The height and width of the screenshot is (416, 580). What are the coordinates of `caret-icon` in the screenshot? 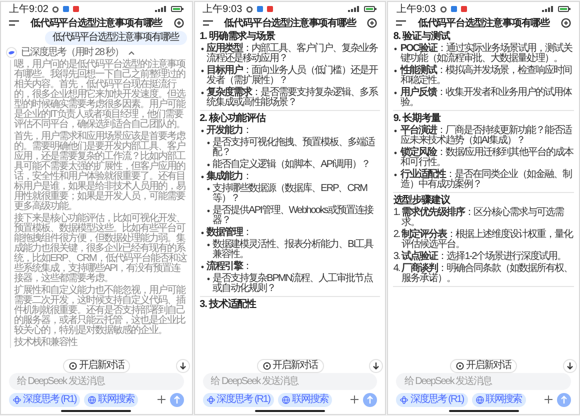 It's located at (131, 52).